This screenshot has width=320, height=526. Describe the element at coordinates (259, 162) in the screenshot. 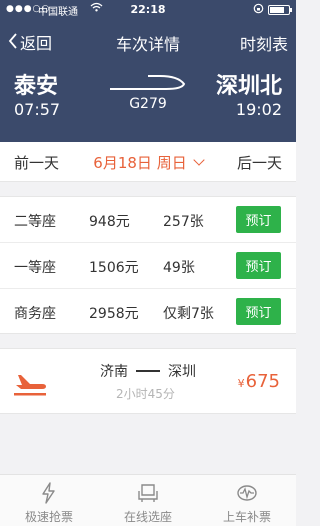

I see `next-day-button: 后一天` at that location.